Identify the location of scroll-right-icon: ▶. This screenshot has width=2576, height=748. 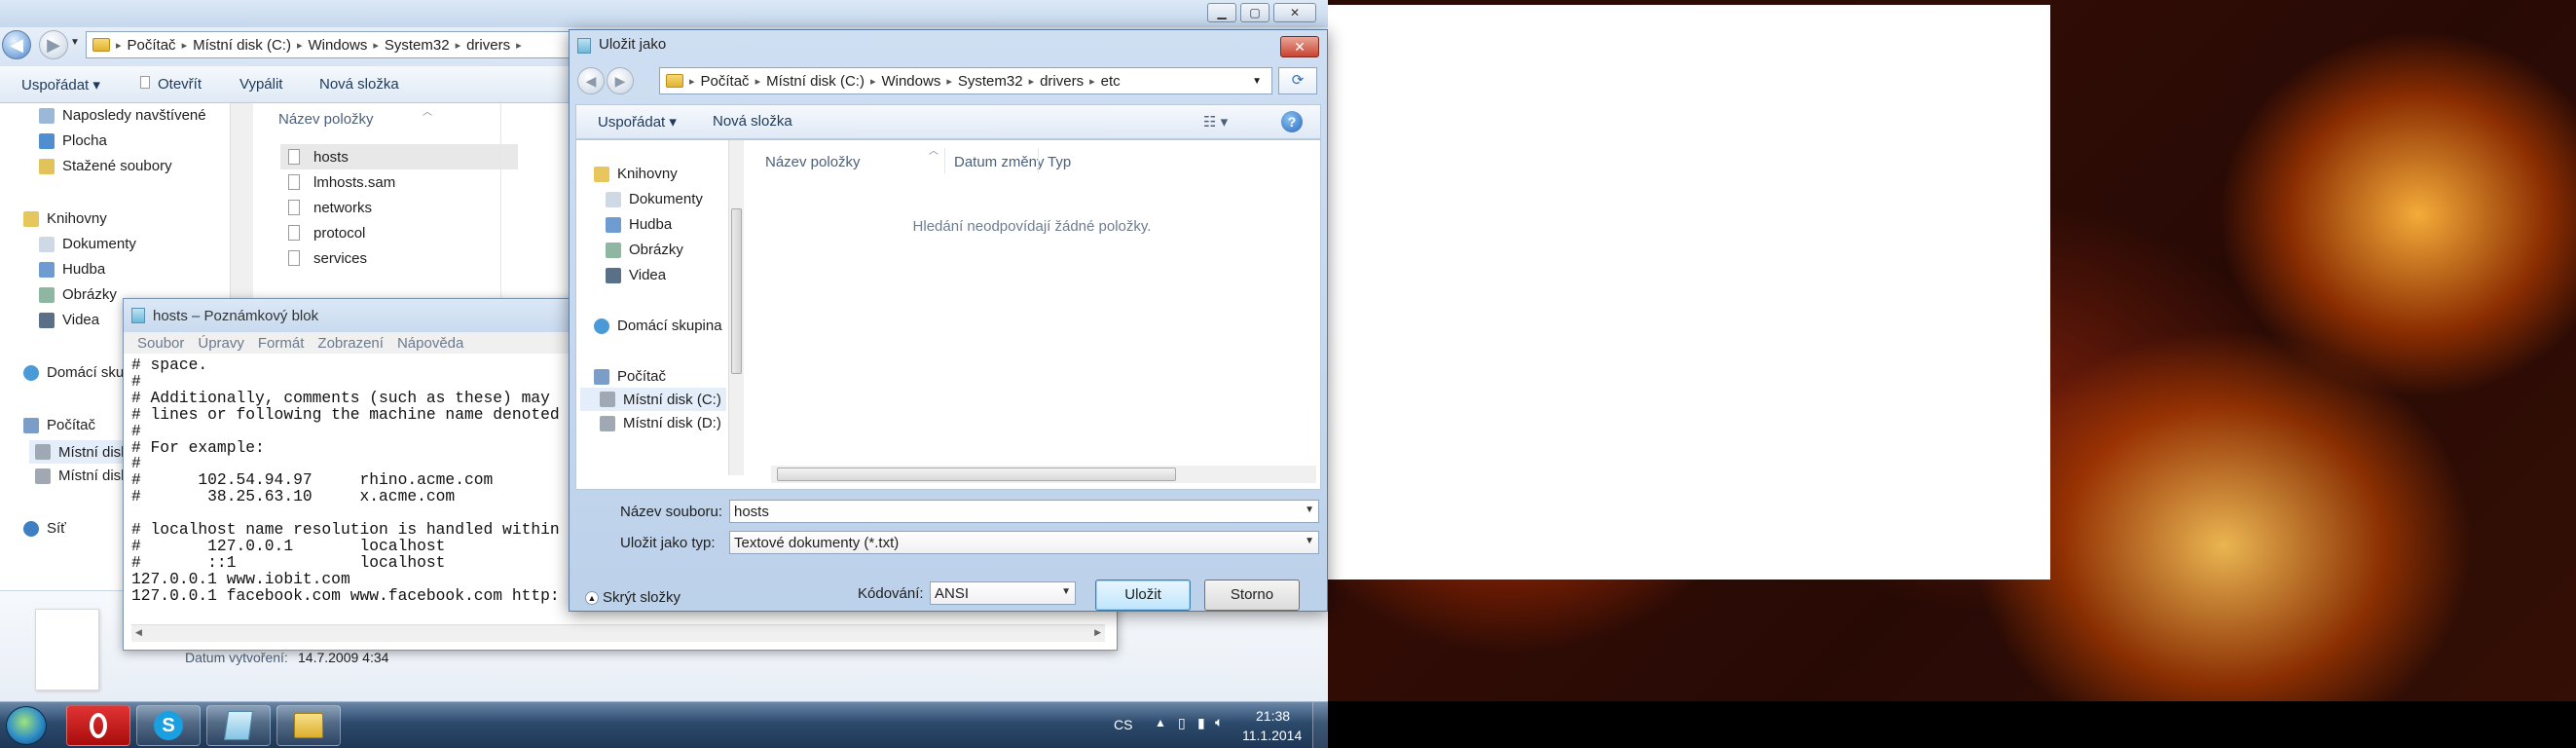
(1097, 633).